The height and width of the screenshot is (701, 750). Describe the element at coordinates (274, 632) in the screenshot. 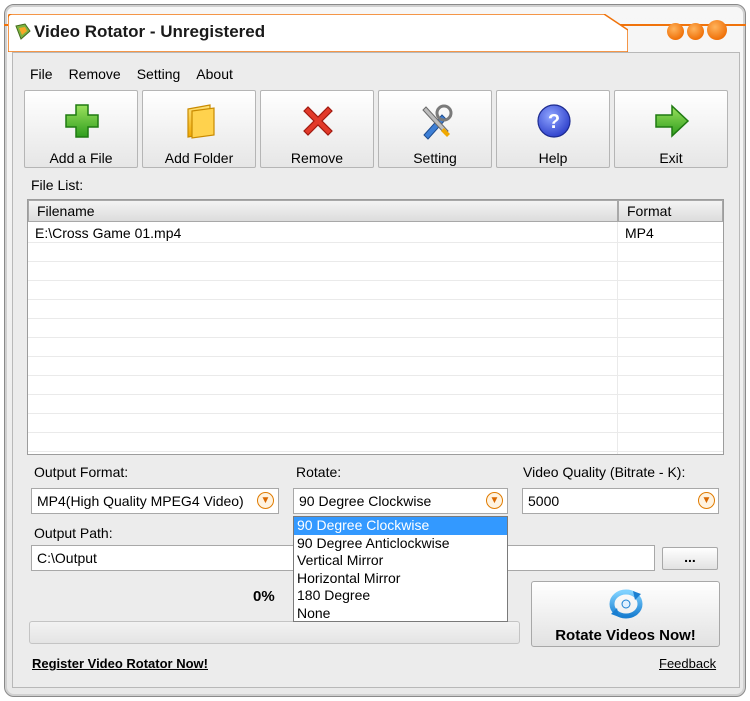

I see `progress-bar` at that location.